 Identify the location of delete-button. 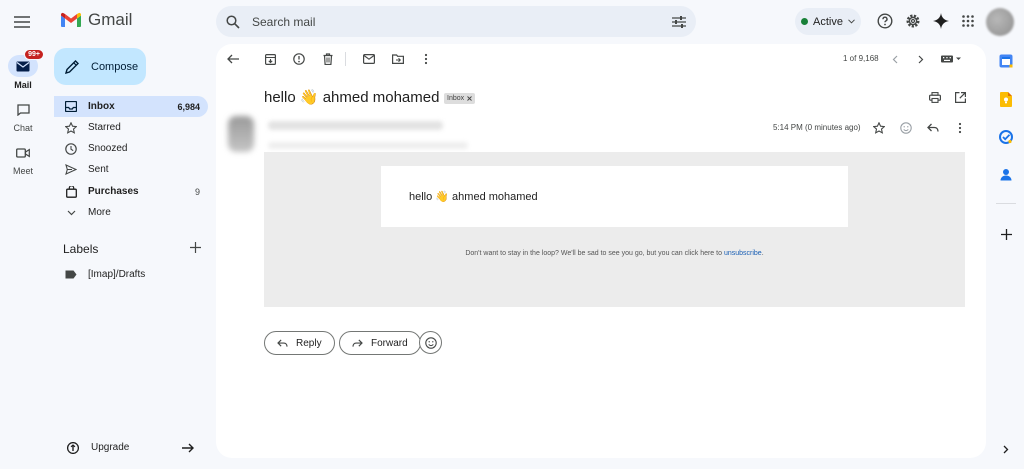
(328, 59).